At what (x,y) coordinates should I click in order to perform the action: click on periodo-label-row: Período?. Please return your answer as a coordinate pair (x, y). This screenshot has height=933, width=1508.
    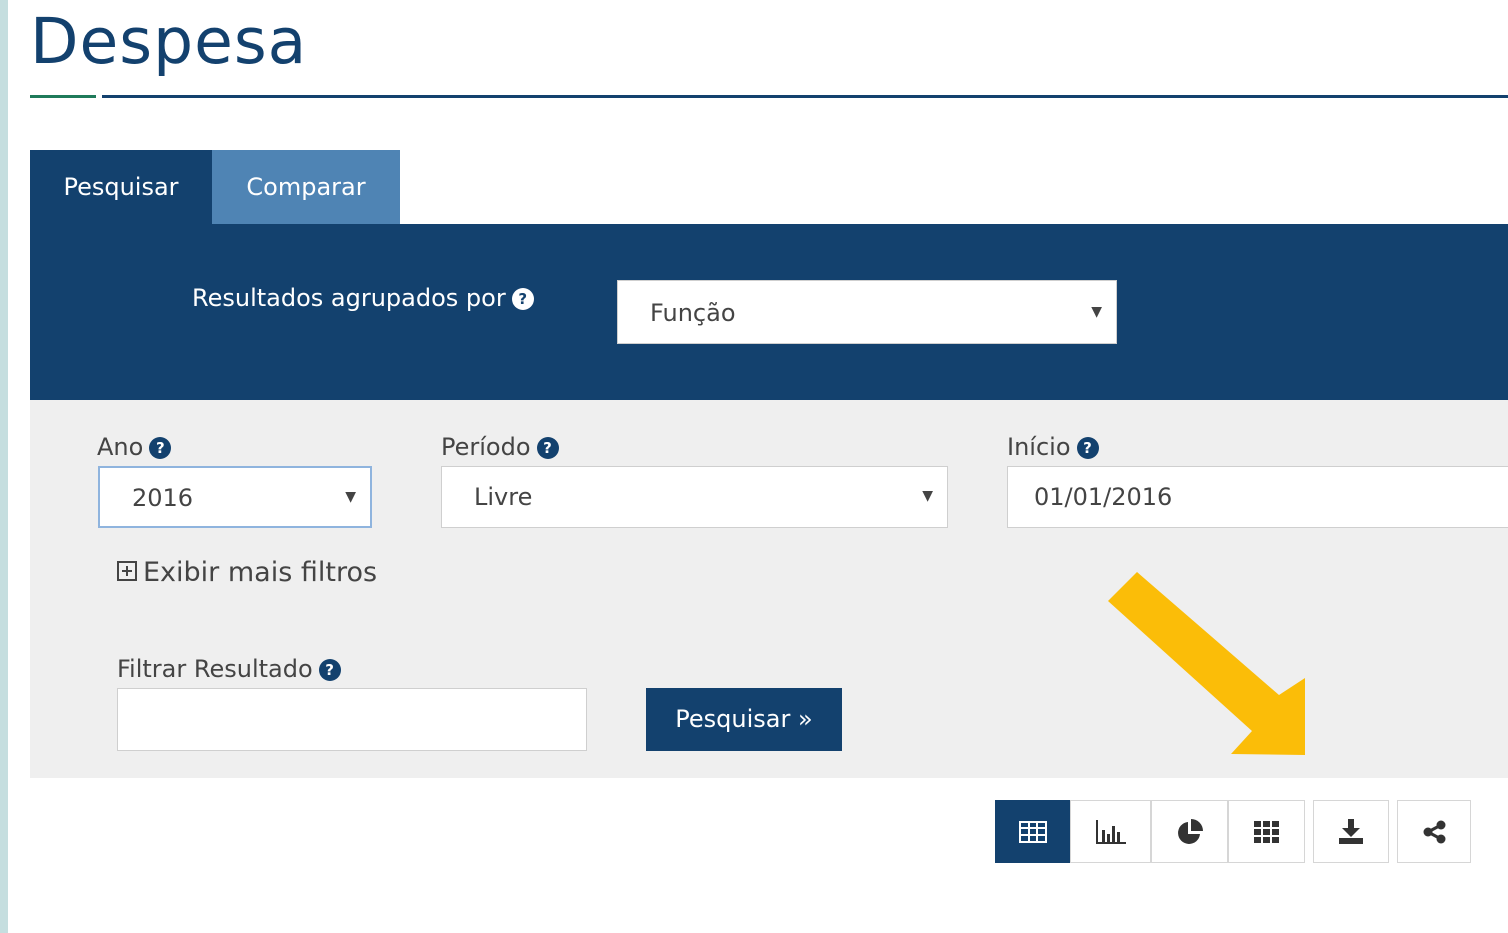
    Looking at the image, I should click on (500, 447).